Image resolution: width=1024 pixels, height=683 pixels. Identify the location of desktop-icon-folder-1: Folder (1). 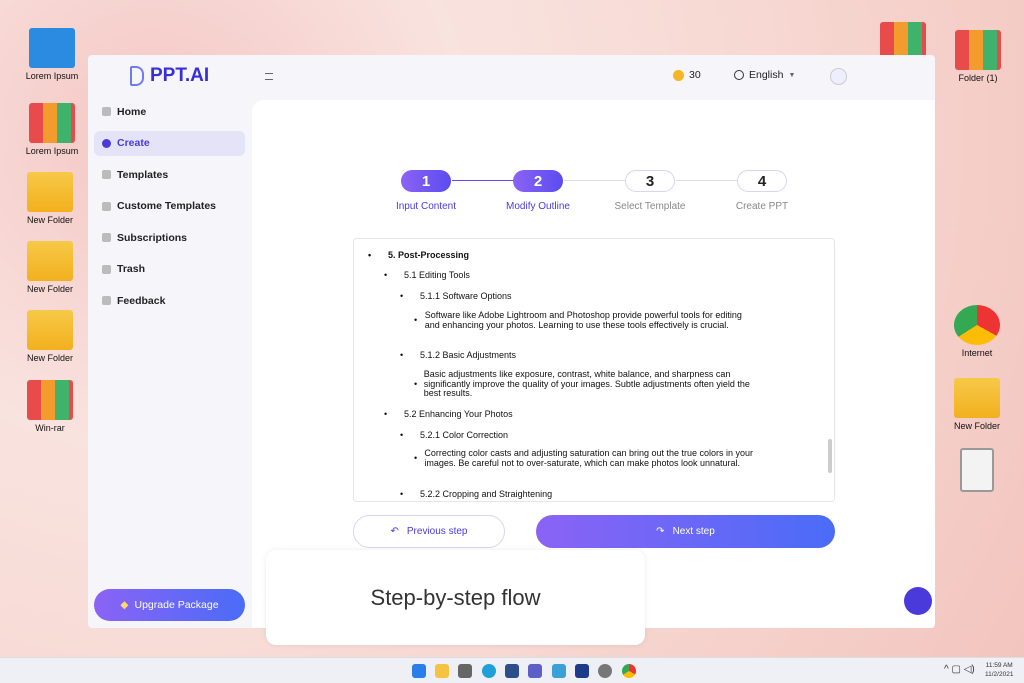
(978, 56).